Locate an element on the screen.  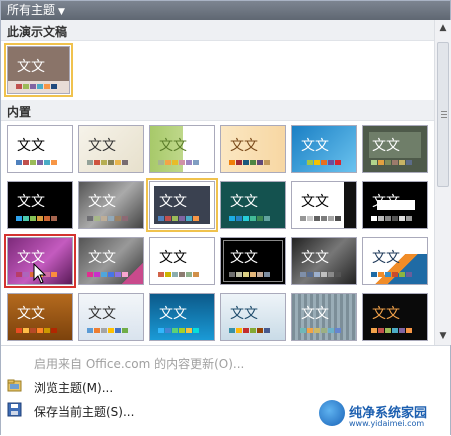
gallery-scrollbar: ▲ ▼ is located at coordinates (442, 182).